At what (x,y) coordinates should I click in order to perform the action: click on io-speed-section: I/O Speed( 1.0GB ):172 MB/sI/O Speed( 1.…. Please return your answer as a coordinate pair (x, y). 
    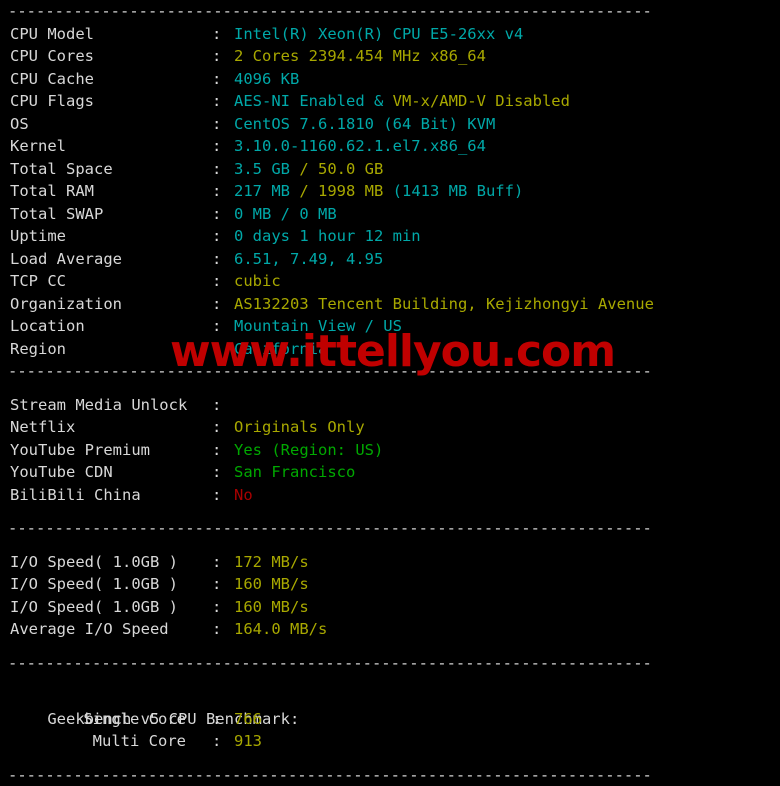
    Looking at the image, I should click on (390, 596).